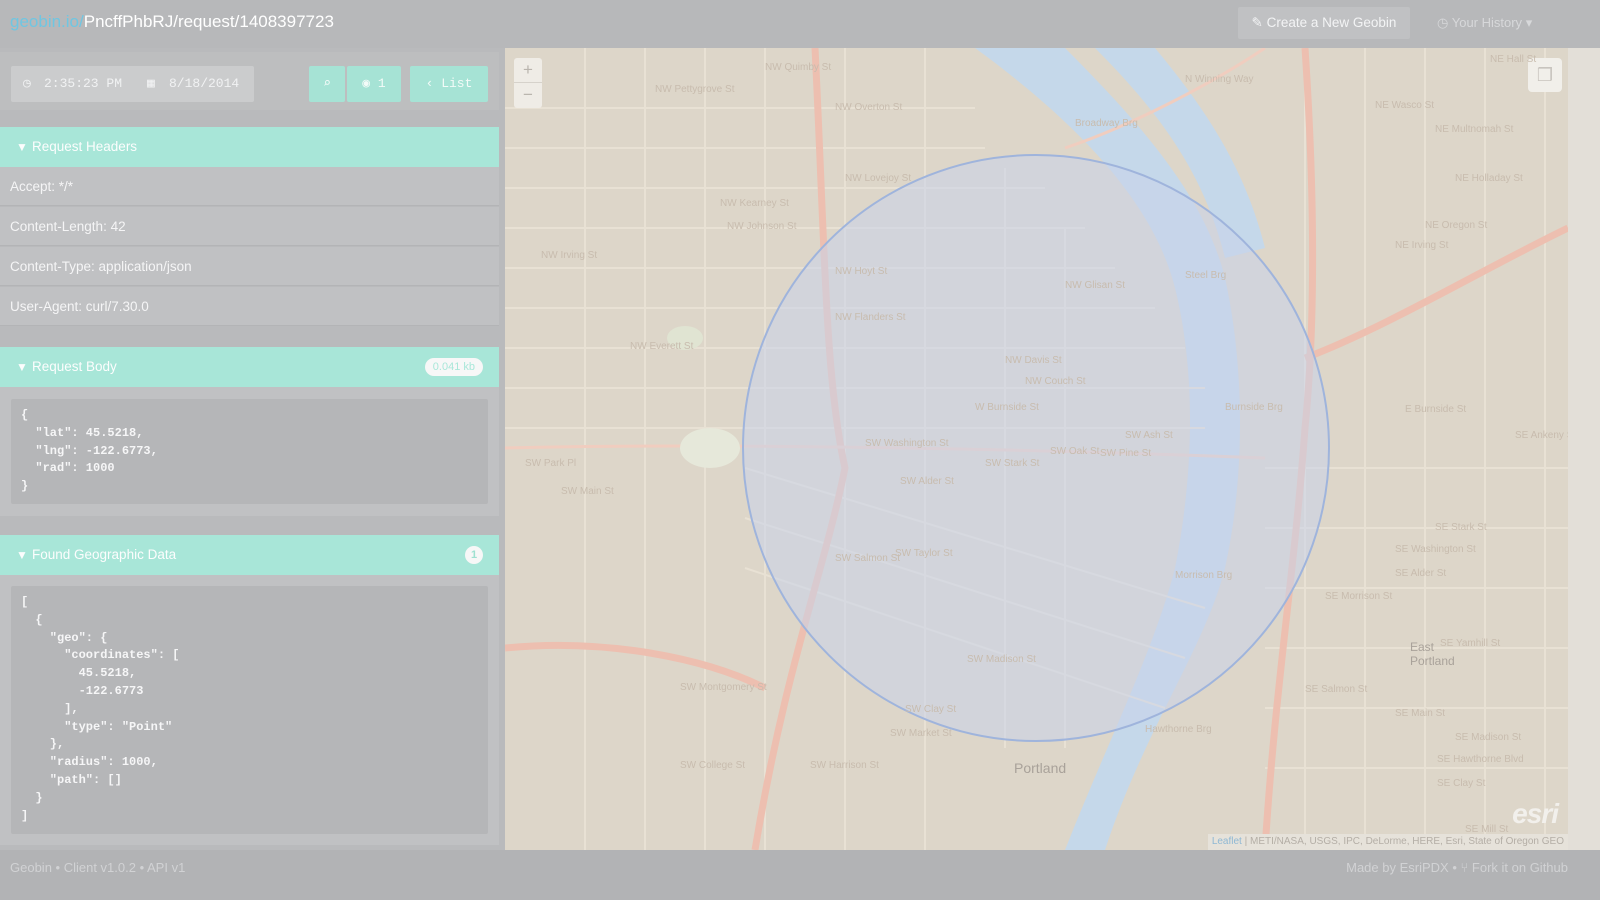  Describe the element at coordinates (1075, 451) in the screenshot. I see `map-street-label: SW Oak St` at that location.